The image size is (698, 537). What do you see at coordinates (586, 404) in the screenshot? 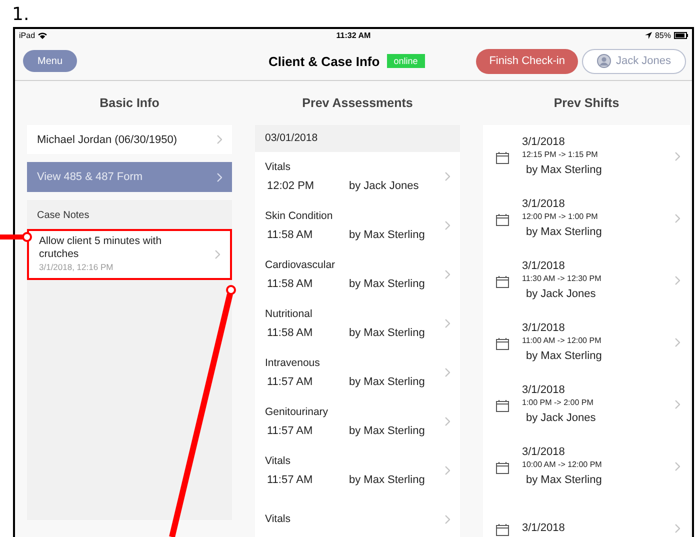
I see `shift-item: 3/1/2018 1:00 PM -> 2:00 PM by Jack Jones` at bounding box center [586, 404].